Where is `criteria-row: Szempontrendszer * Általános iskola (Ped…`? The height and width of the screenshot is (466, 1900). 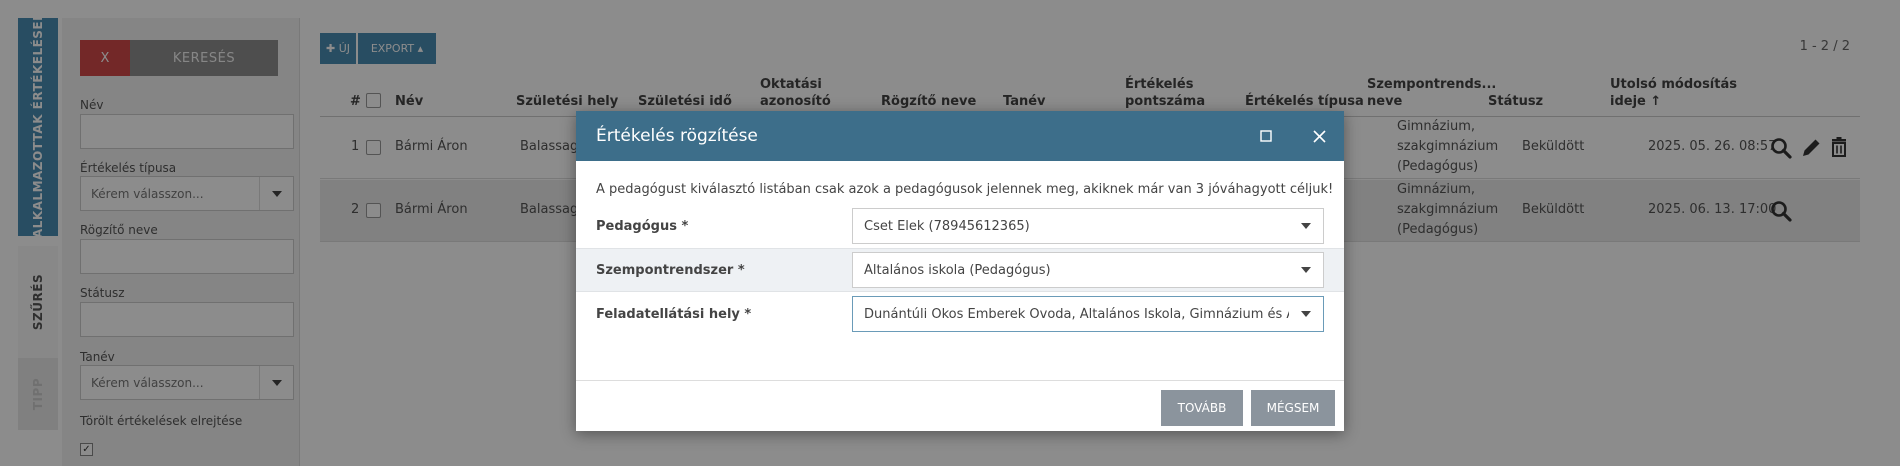 criteria-row: Szempontrendszer * Általános iskola (Ped… is located at coordinates (960, 270).